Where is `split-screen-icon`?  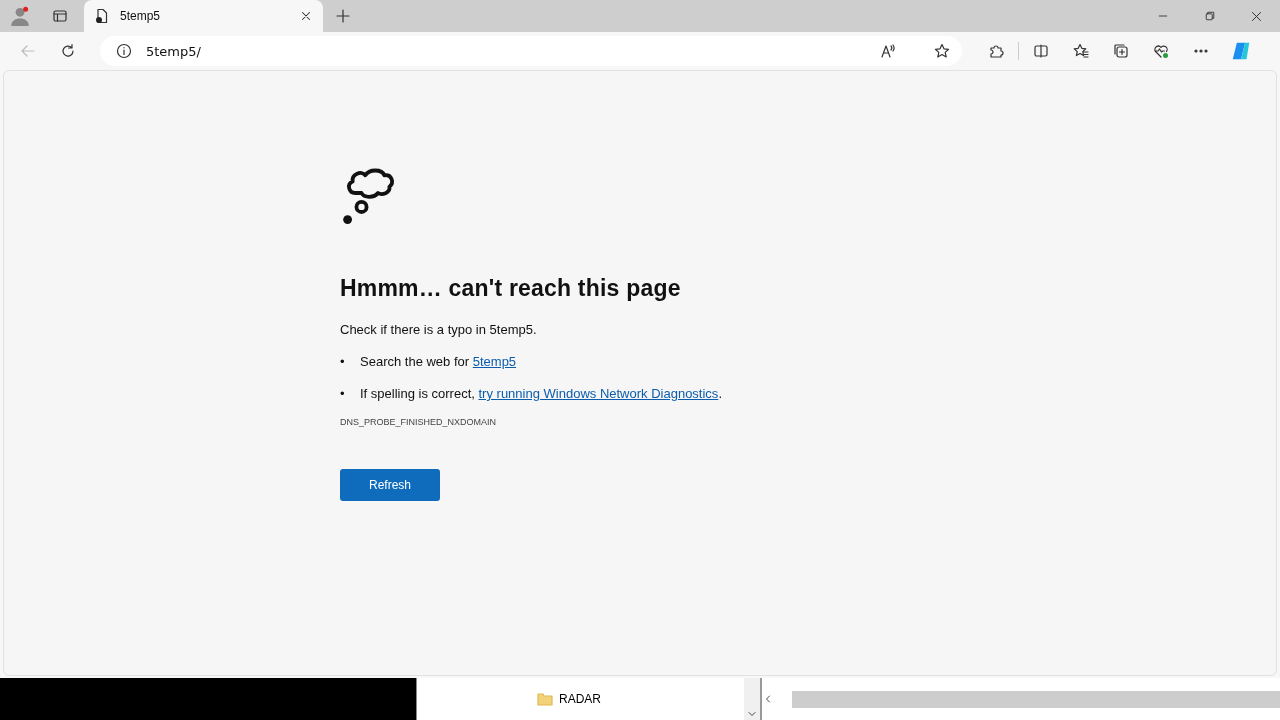 split-screen-icon is located at coordinates (1041, 51).